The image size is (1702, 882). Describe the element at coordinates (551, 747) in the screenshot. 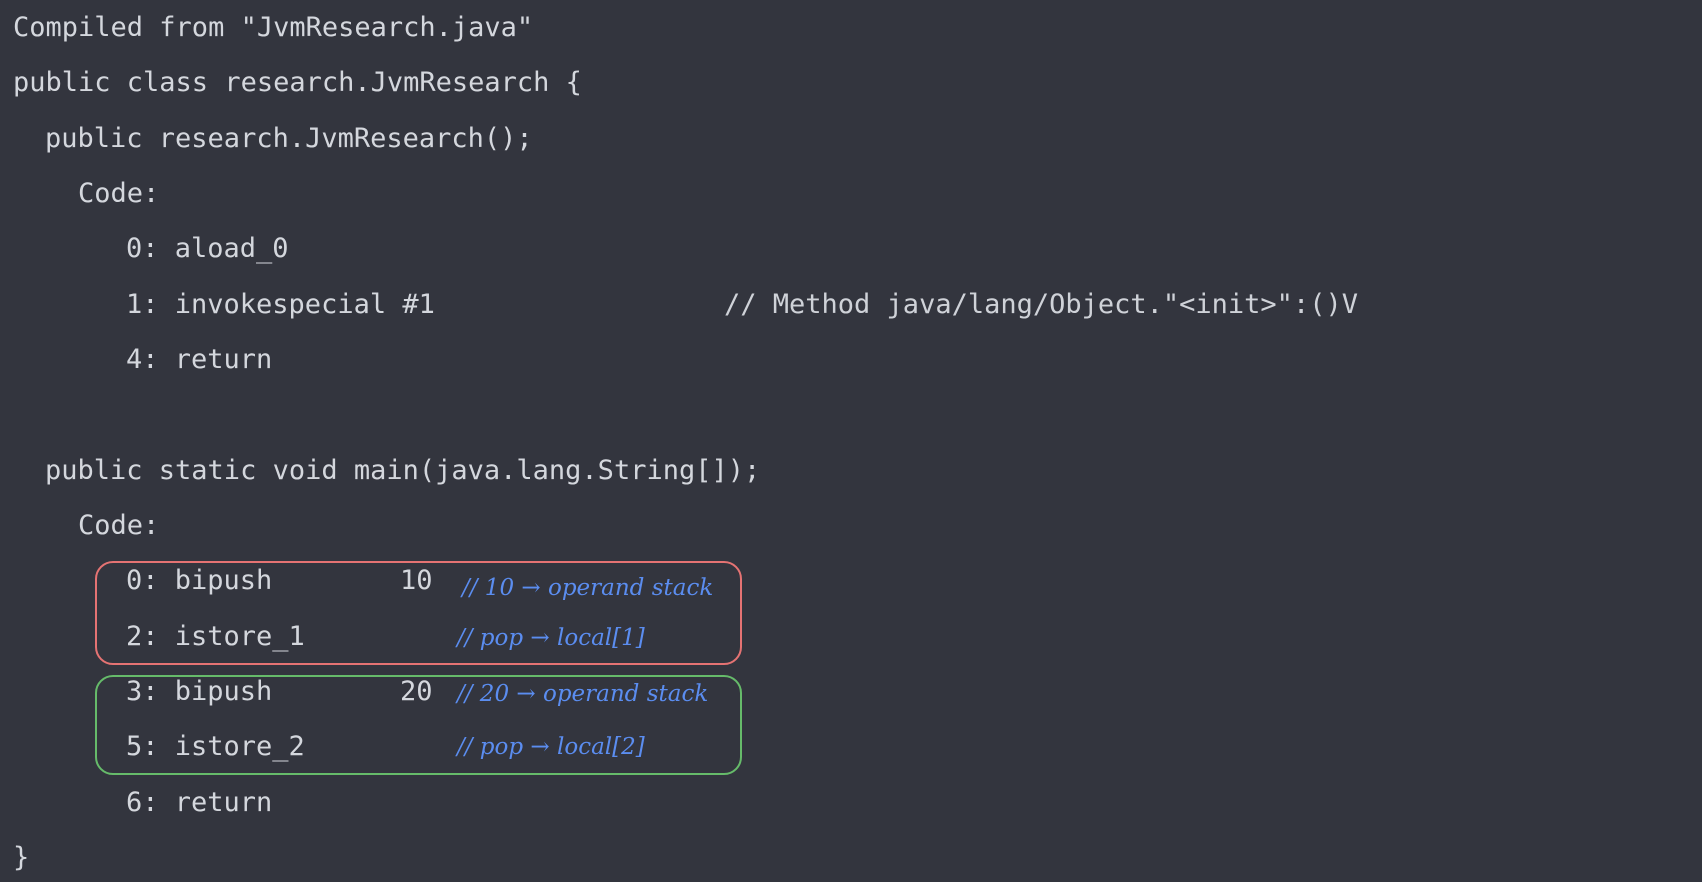

I see `annotation-pop-local-2: // pop → local[2]` at that location.